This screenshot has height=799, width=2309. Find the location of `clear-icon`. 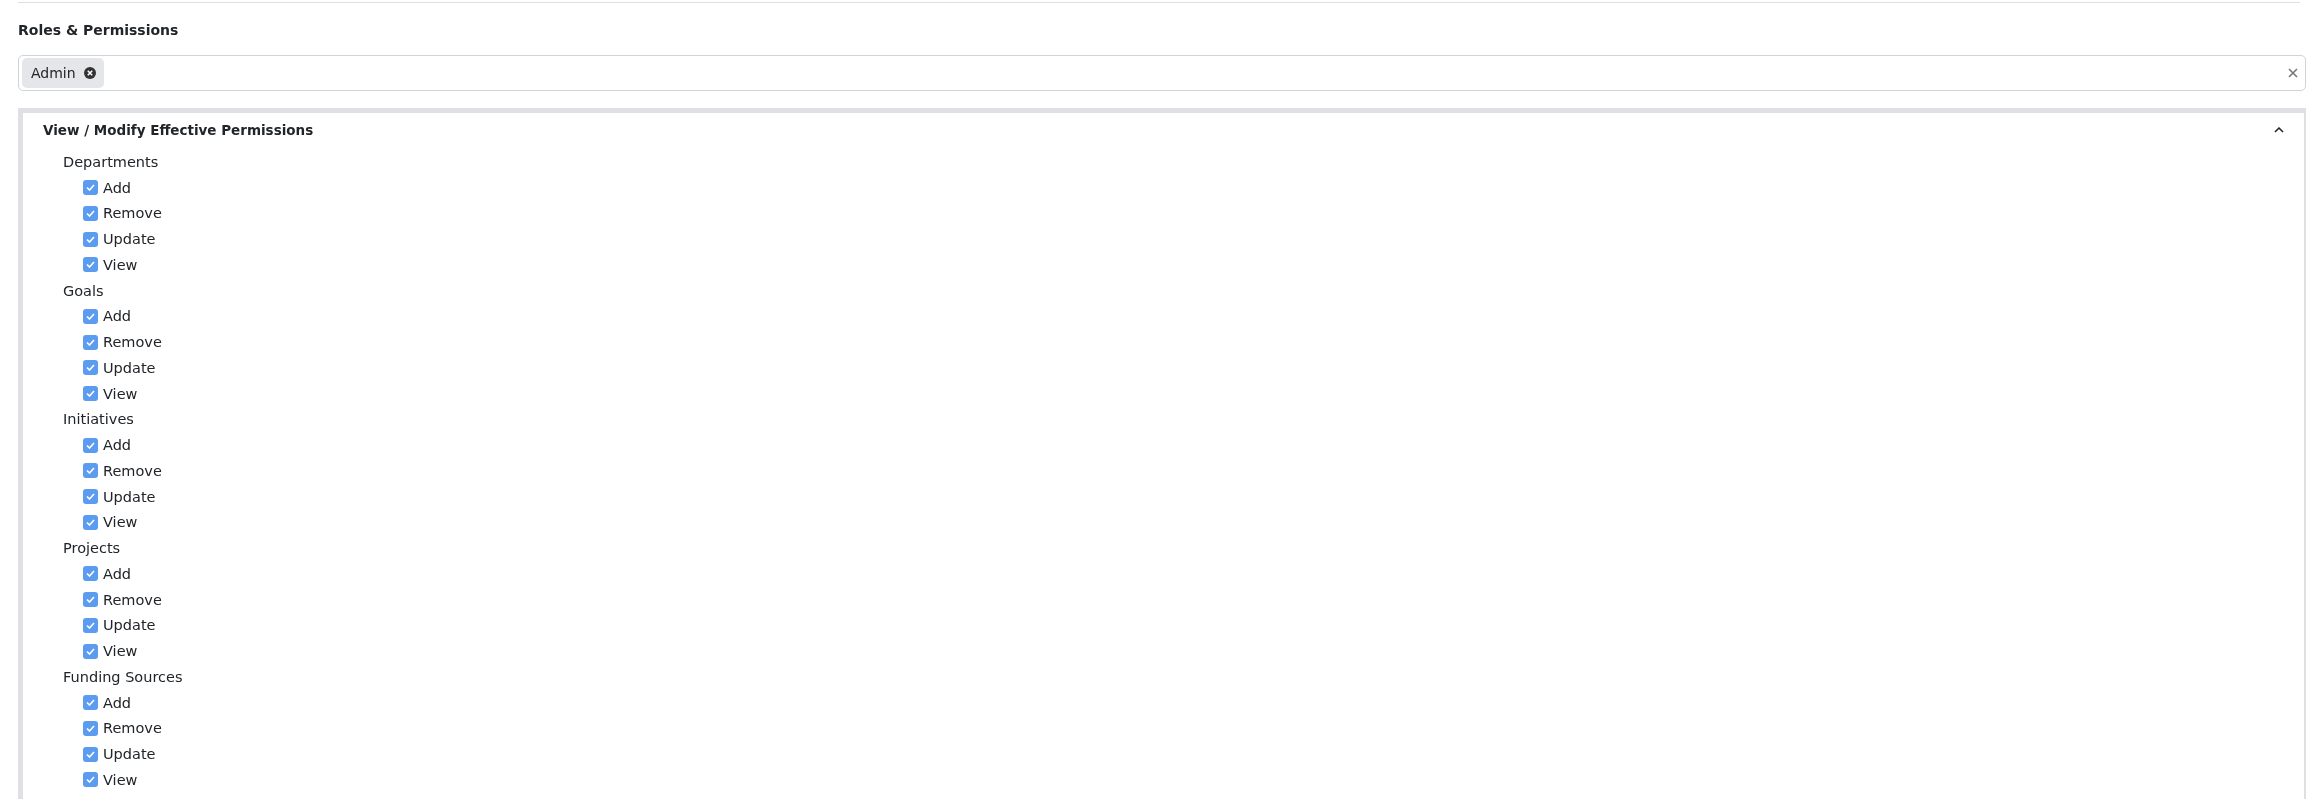

clear-icon is located at coordinates (2293, 73).